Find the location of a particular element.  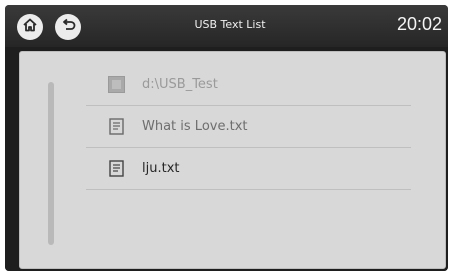

back-arrow-icon is located at coordinates (68, 27).